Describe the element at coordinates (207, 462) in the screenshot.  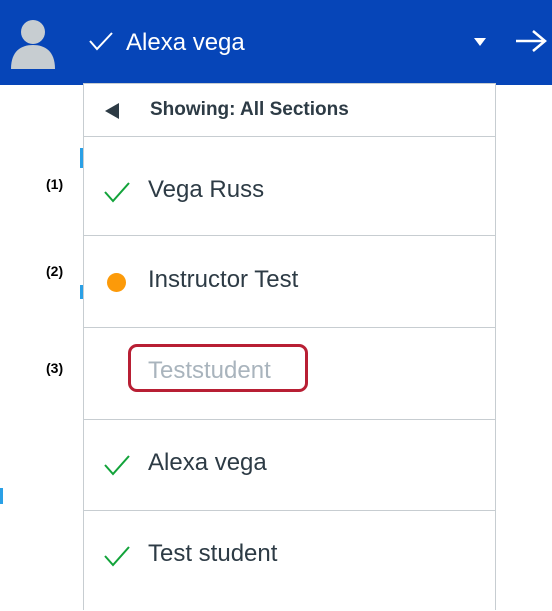
I see `student-name: Alexa vega` at that location.